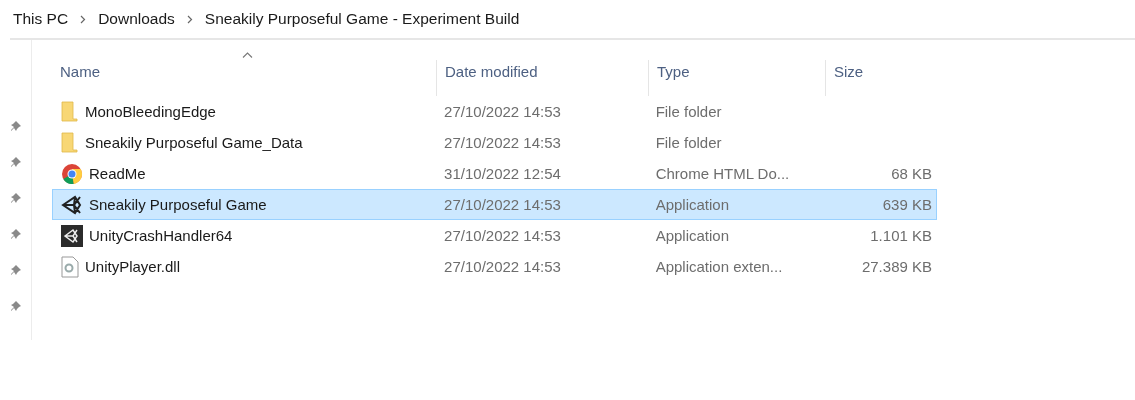  I want to click on breadcrumb-item: Sneakily Purposeful Game - Experiment Build, so click(362, 19).